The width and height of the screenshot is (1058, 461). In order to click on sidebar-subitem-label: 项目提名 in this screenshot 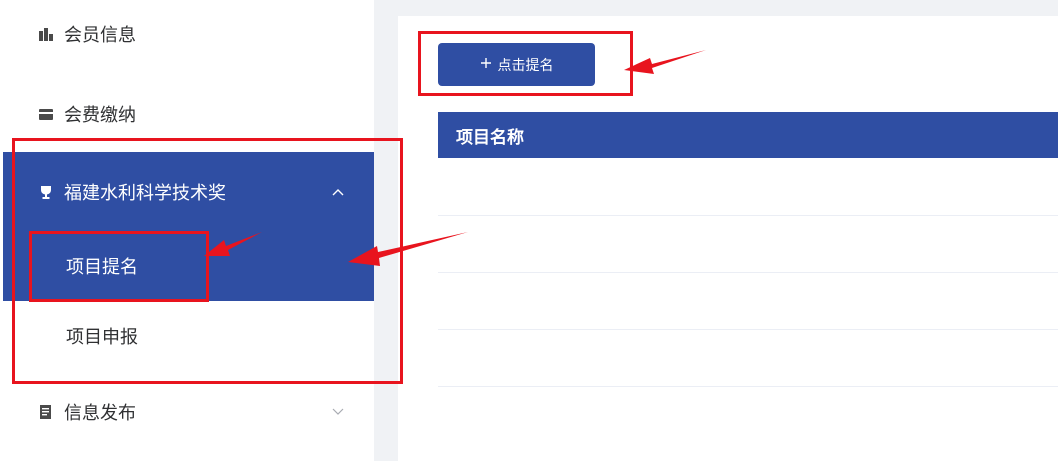, I will do `click(102, 267)`.